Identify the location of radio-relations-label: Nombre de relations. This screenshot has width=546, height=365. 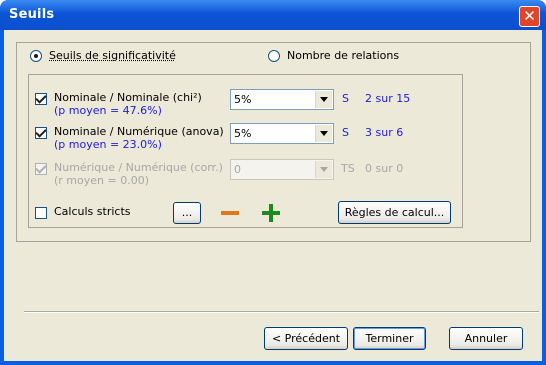
(343, 55).